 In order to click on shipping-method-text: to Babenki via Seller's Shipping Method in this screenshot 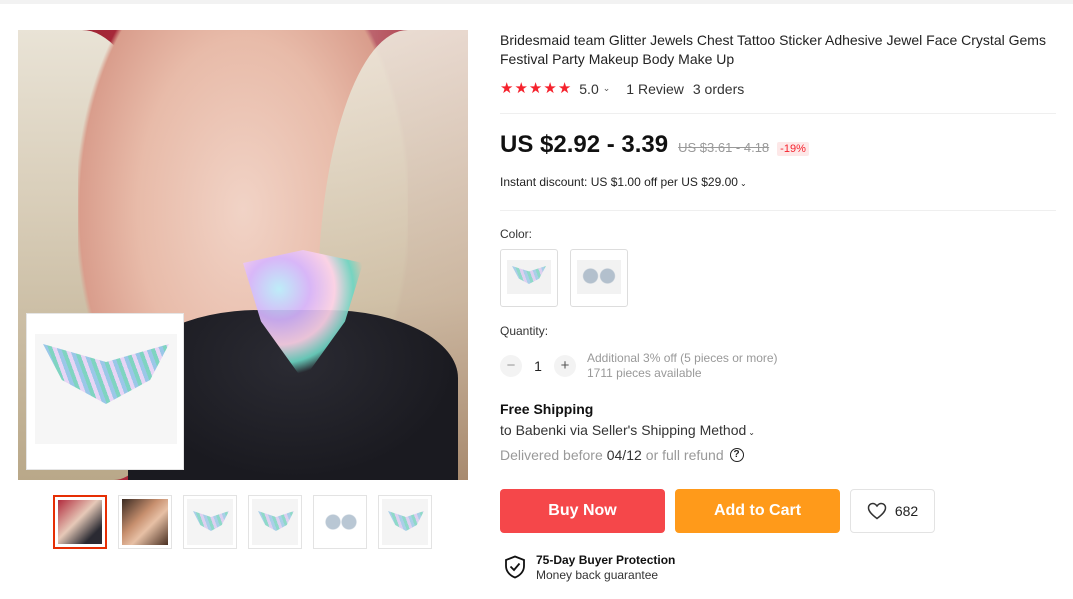, I will do `click(623, 430)`.